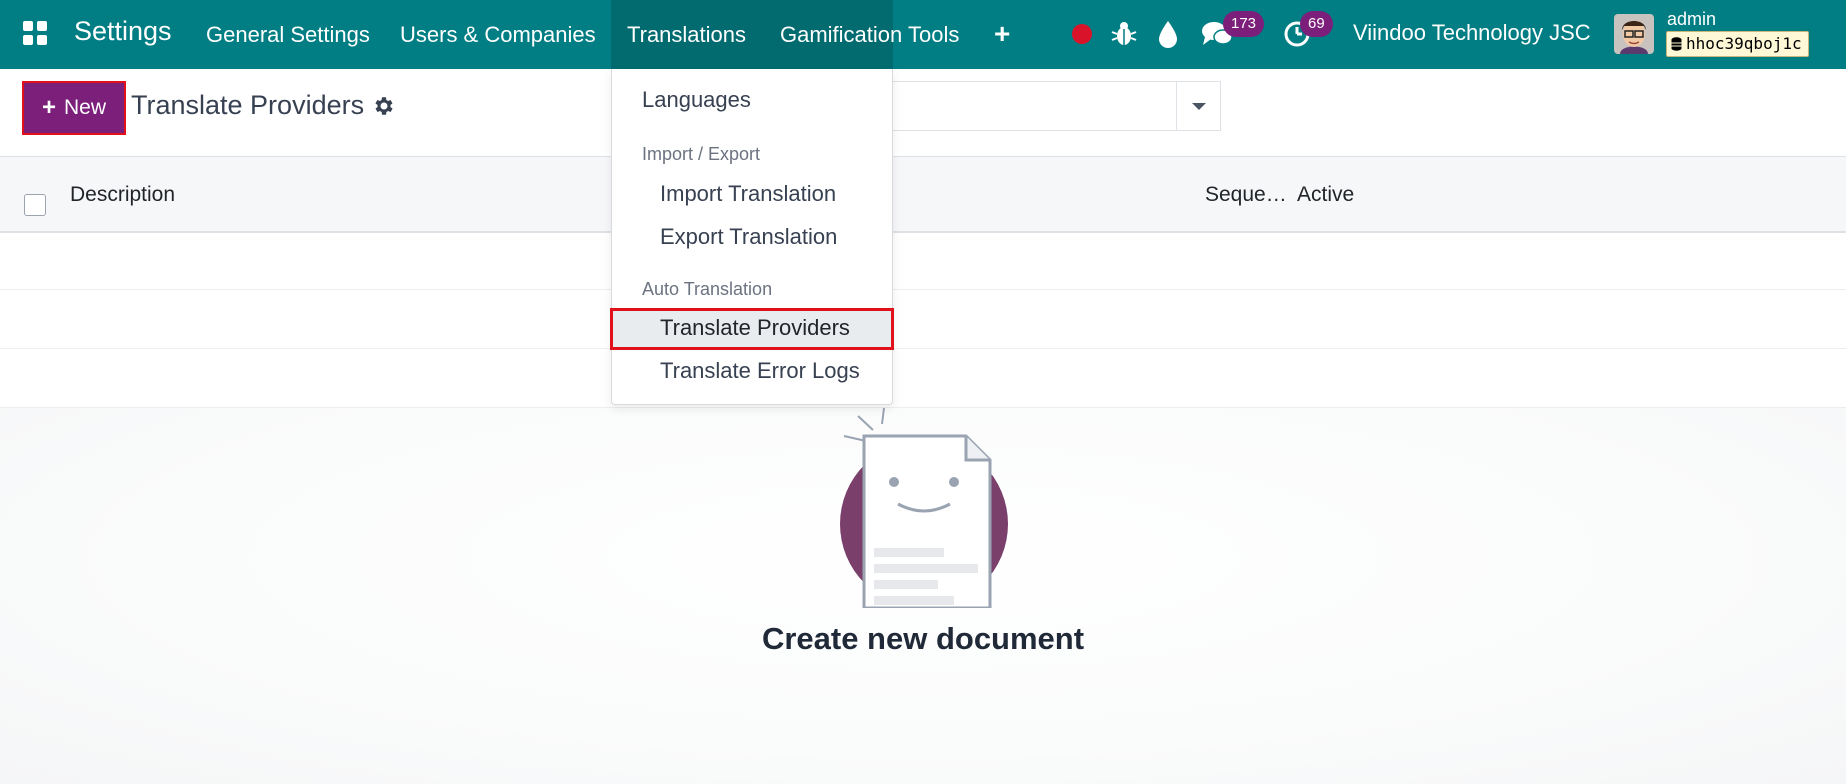  Describe the element at coordinates (288, 34) in the screenshot. I see `menu-general-settings: General Settings` at that location.